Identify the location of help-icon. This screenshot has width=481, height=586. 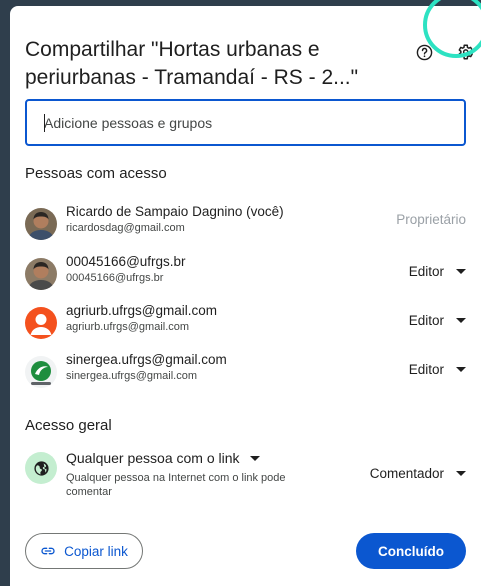
(424, 52).